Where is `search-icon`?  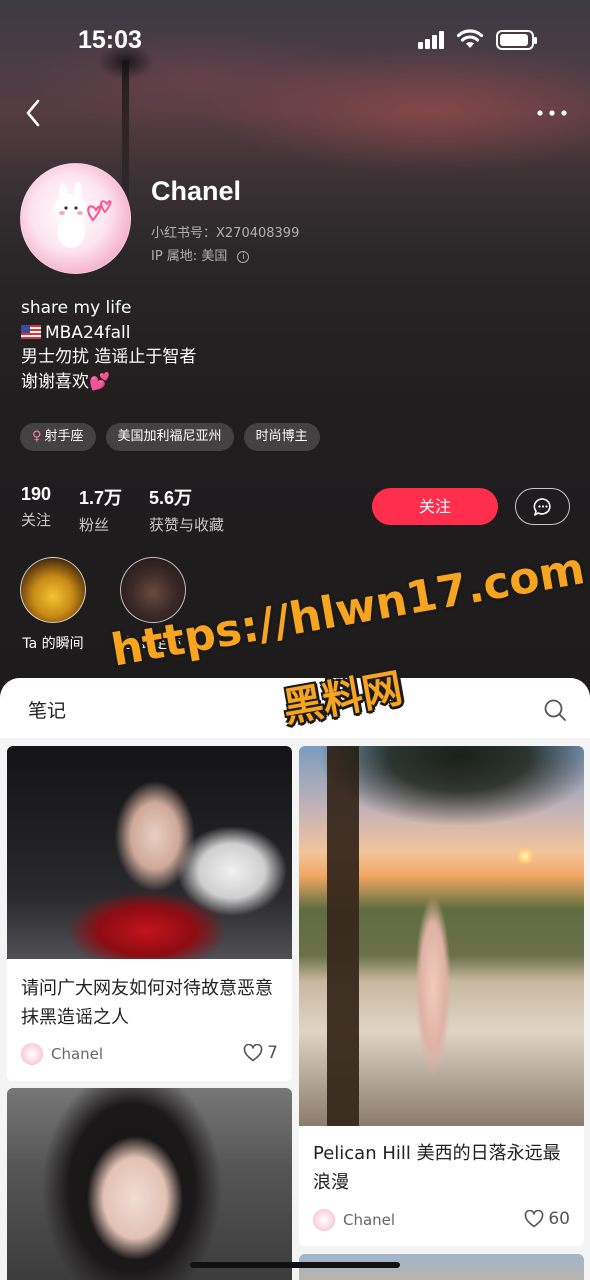
search-icon is located at coordinates (555, 710).